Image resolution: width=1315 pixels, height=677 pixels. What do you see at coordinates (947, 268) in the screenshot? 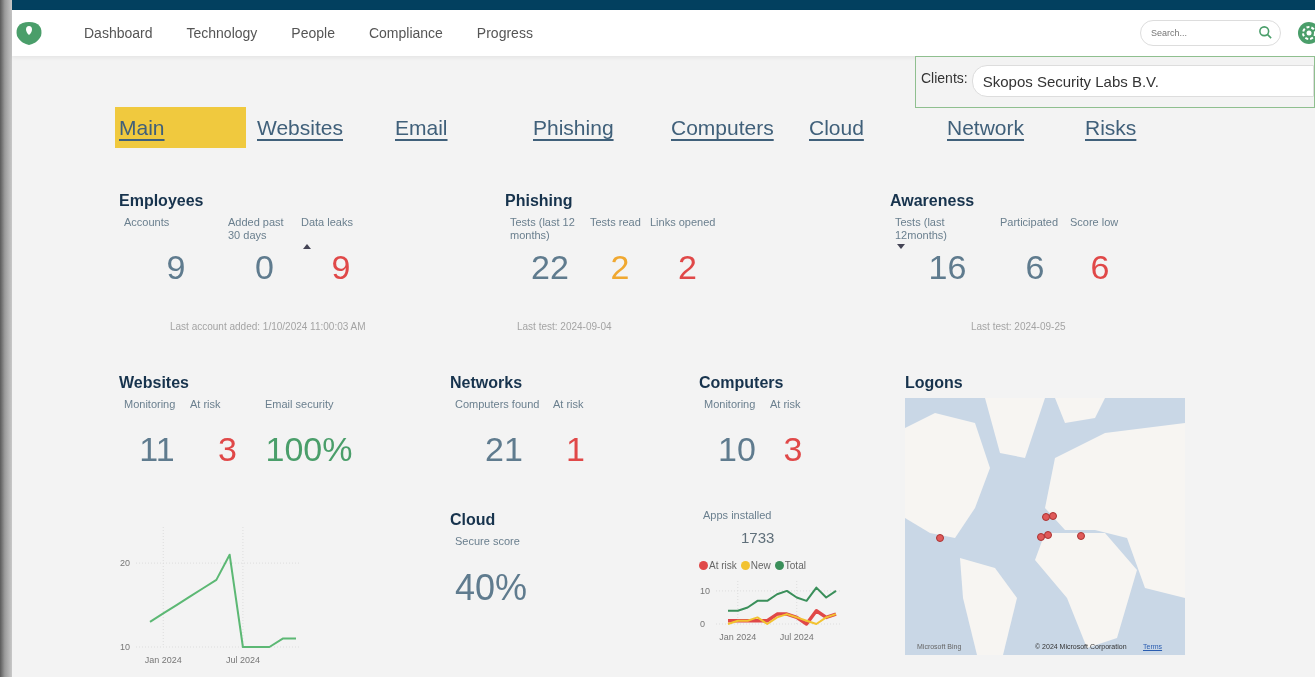
I see `metric-value: 16` at bounding box center [947, 268].